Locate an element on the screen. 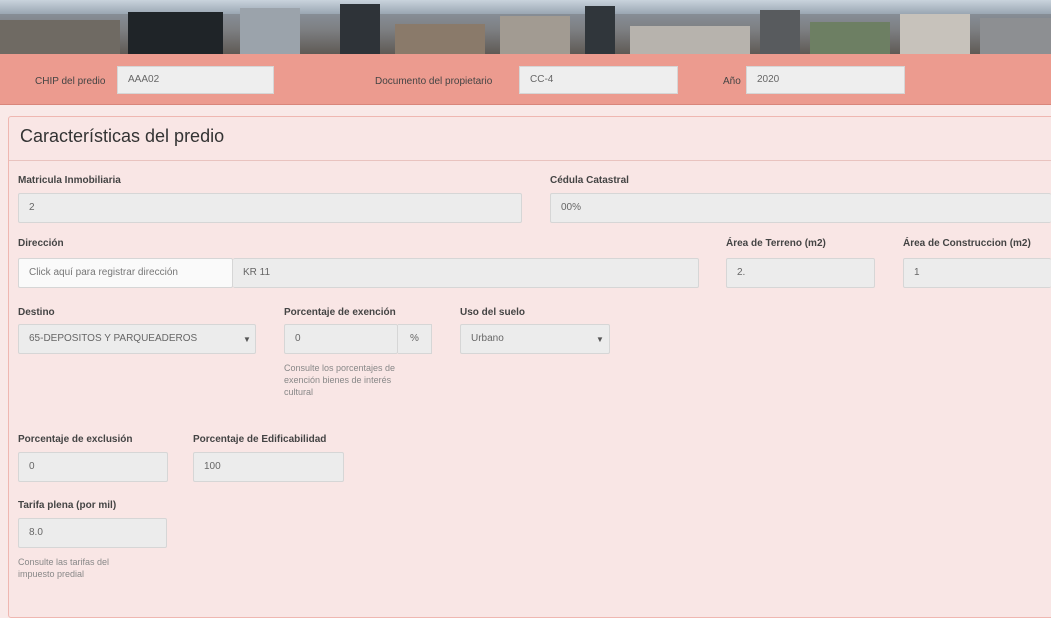 The image size is (1051, 618). chip-field: AAA02 is located at coordinates (195, 80).